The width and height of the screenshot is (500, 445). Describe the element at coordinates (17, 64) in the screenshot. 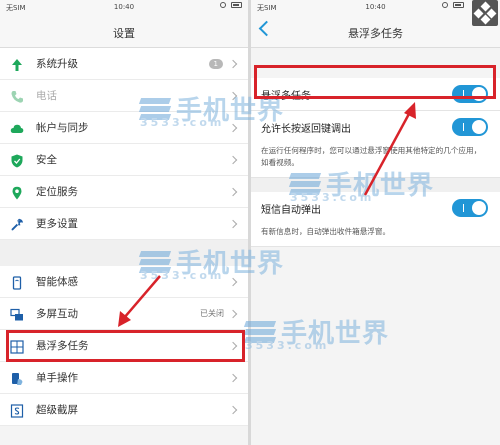

I see `up-arrow-icon` at that location.